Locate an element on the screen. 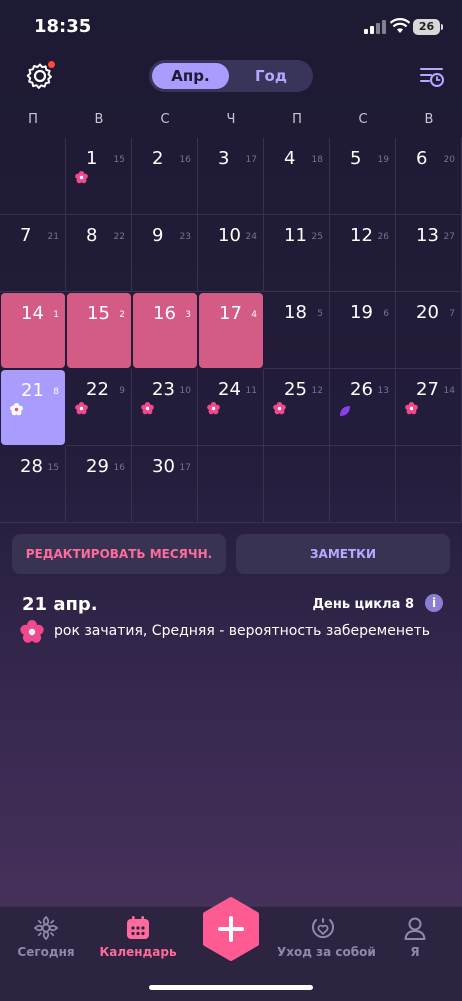 The width and height of the screenshot is (462, 1001). cycle-day-number: 19 is located at coordinates (383, 160).